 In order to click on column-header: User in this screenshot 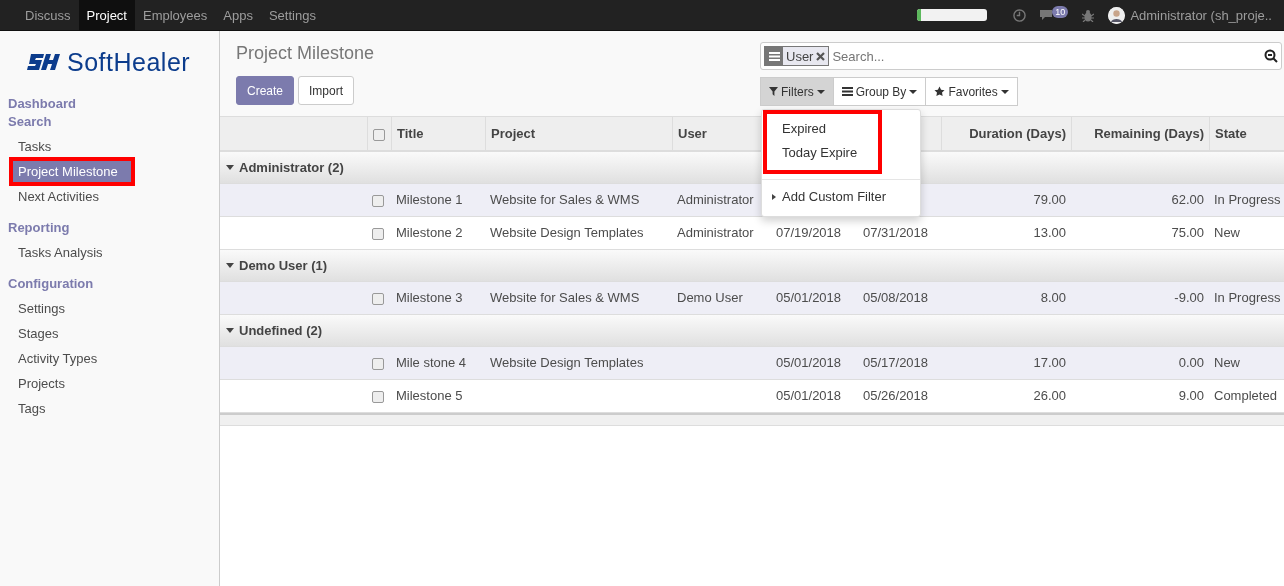, I will do `click(692, 133)`.